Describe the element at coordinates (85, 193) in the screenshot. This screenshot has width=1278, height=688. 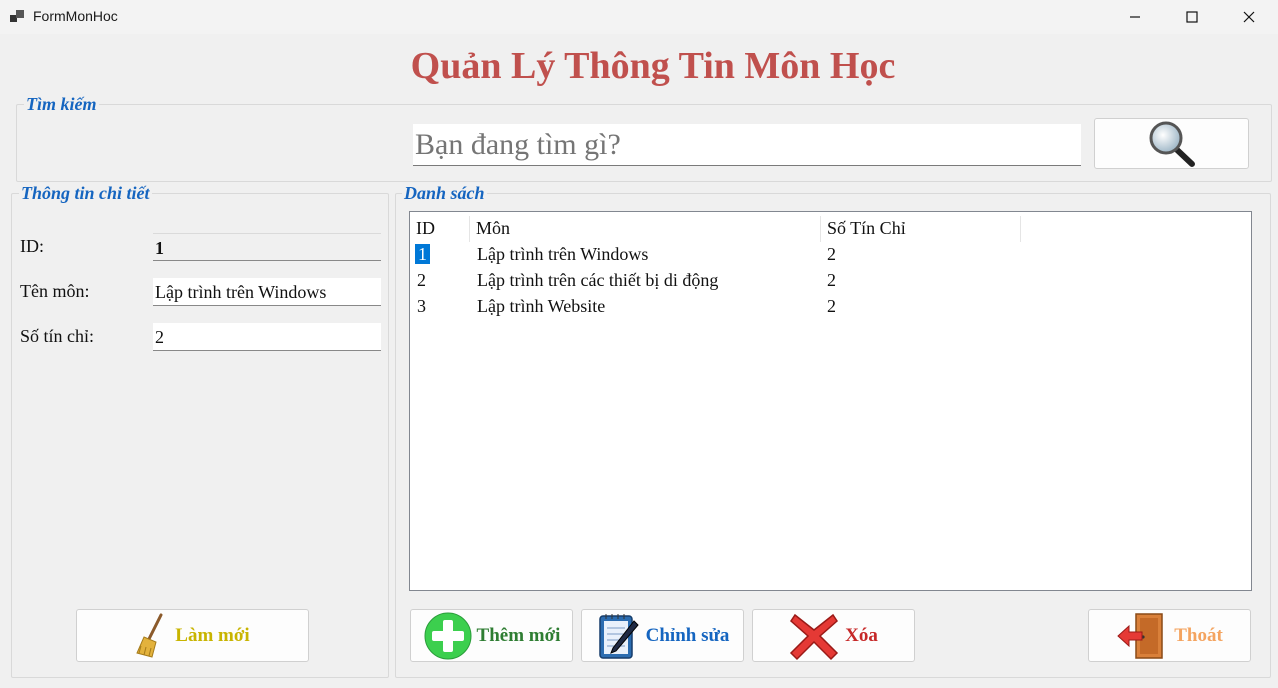
I see `detail-legend: Thông tin chi tiết` at that location.